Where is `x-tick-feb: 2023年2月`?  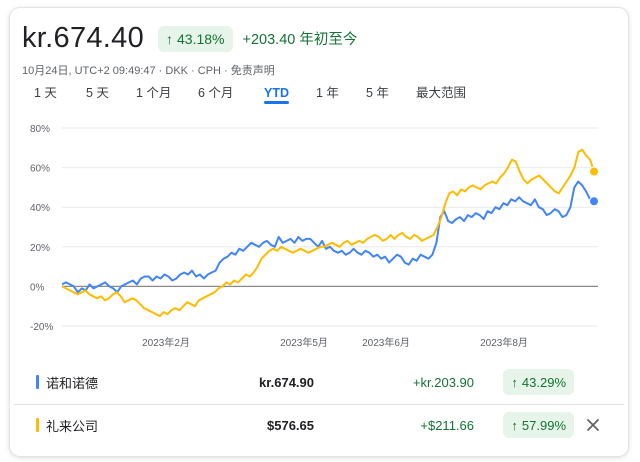
x-tick-feb: 2023年2月 is located at coordinates (166, 342).